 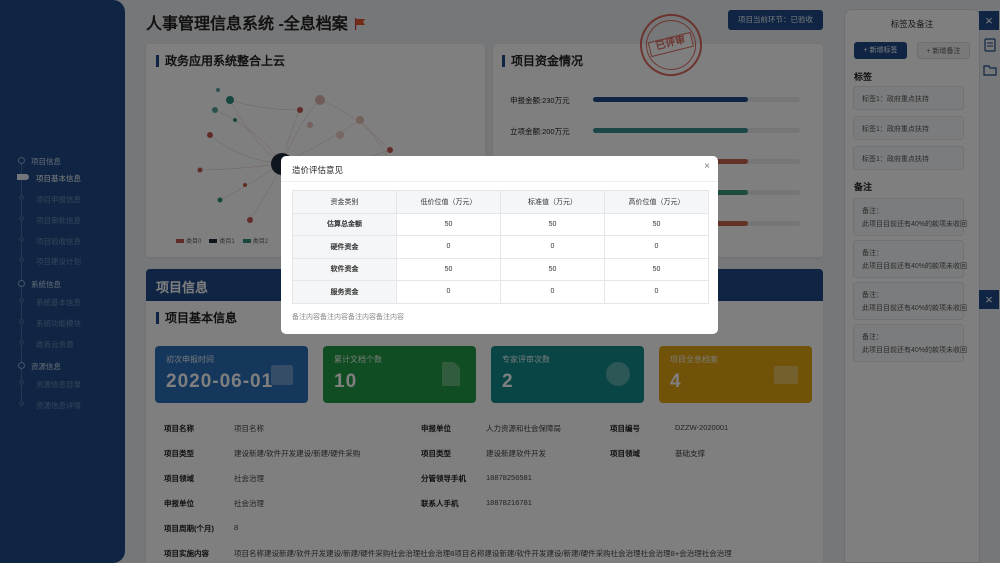 What do you see at coordinates (448, 202) in the screenshot?
I see `column-header: 低价位值（万元）` at bounding box center [448, 202].